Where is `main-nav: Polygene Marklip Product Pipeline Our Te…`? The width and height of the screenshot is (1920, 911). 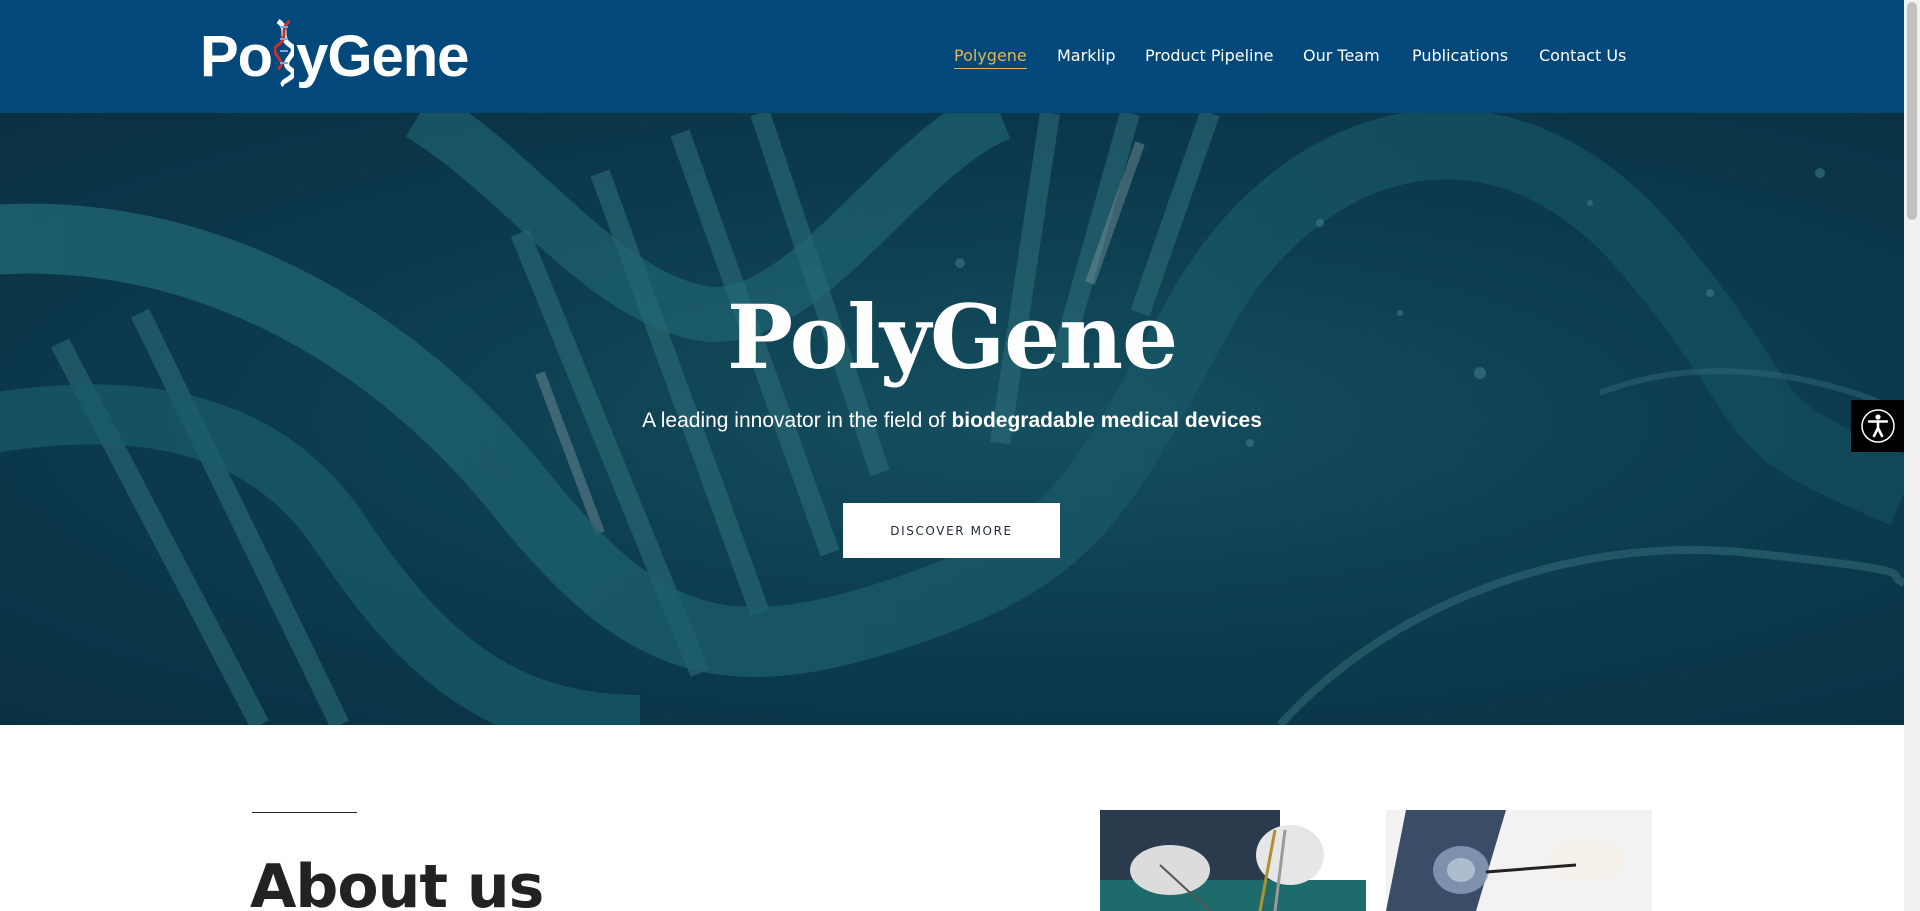
main-nav: Polygene Marklip Product Pipeline Our Te… is located at coordinates (952, 56).